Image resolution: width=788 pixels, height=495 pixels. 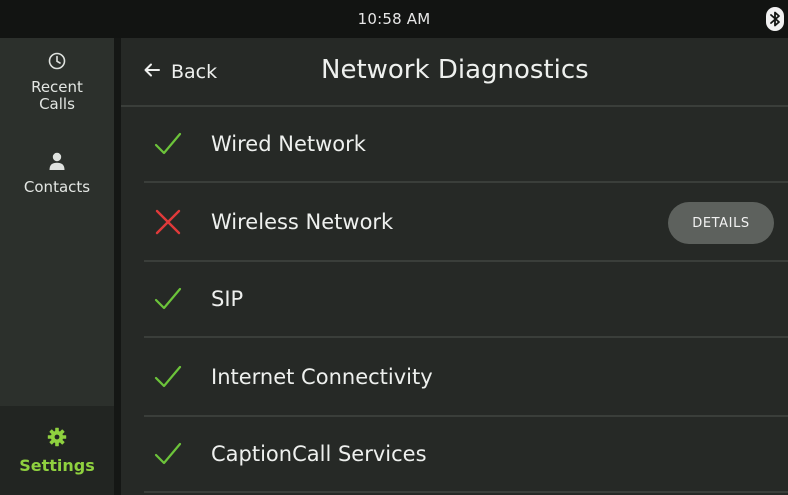 What do you see at coordinates (227, 299) in the screenshot?
I see `diagnostic-label: SIP` at bounding box center [227, 299].